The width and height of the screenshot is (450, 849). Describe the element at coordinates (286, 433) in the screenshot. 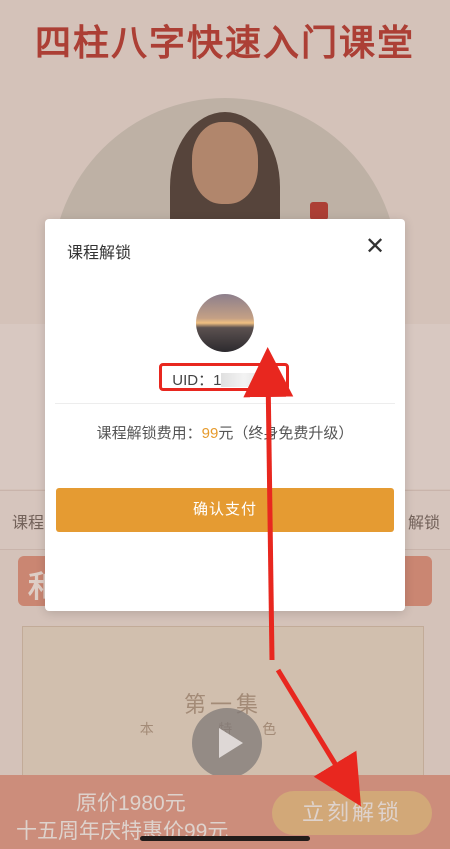

I see `fee-suffix: 元（终身免费升级）` at that location.